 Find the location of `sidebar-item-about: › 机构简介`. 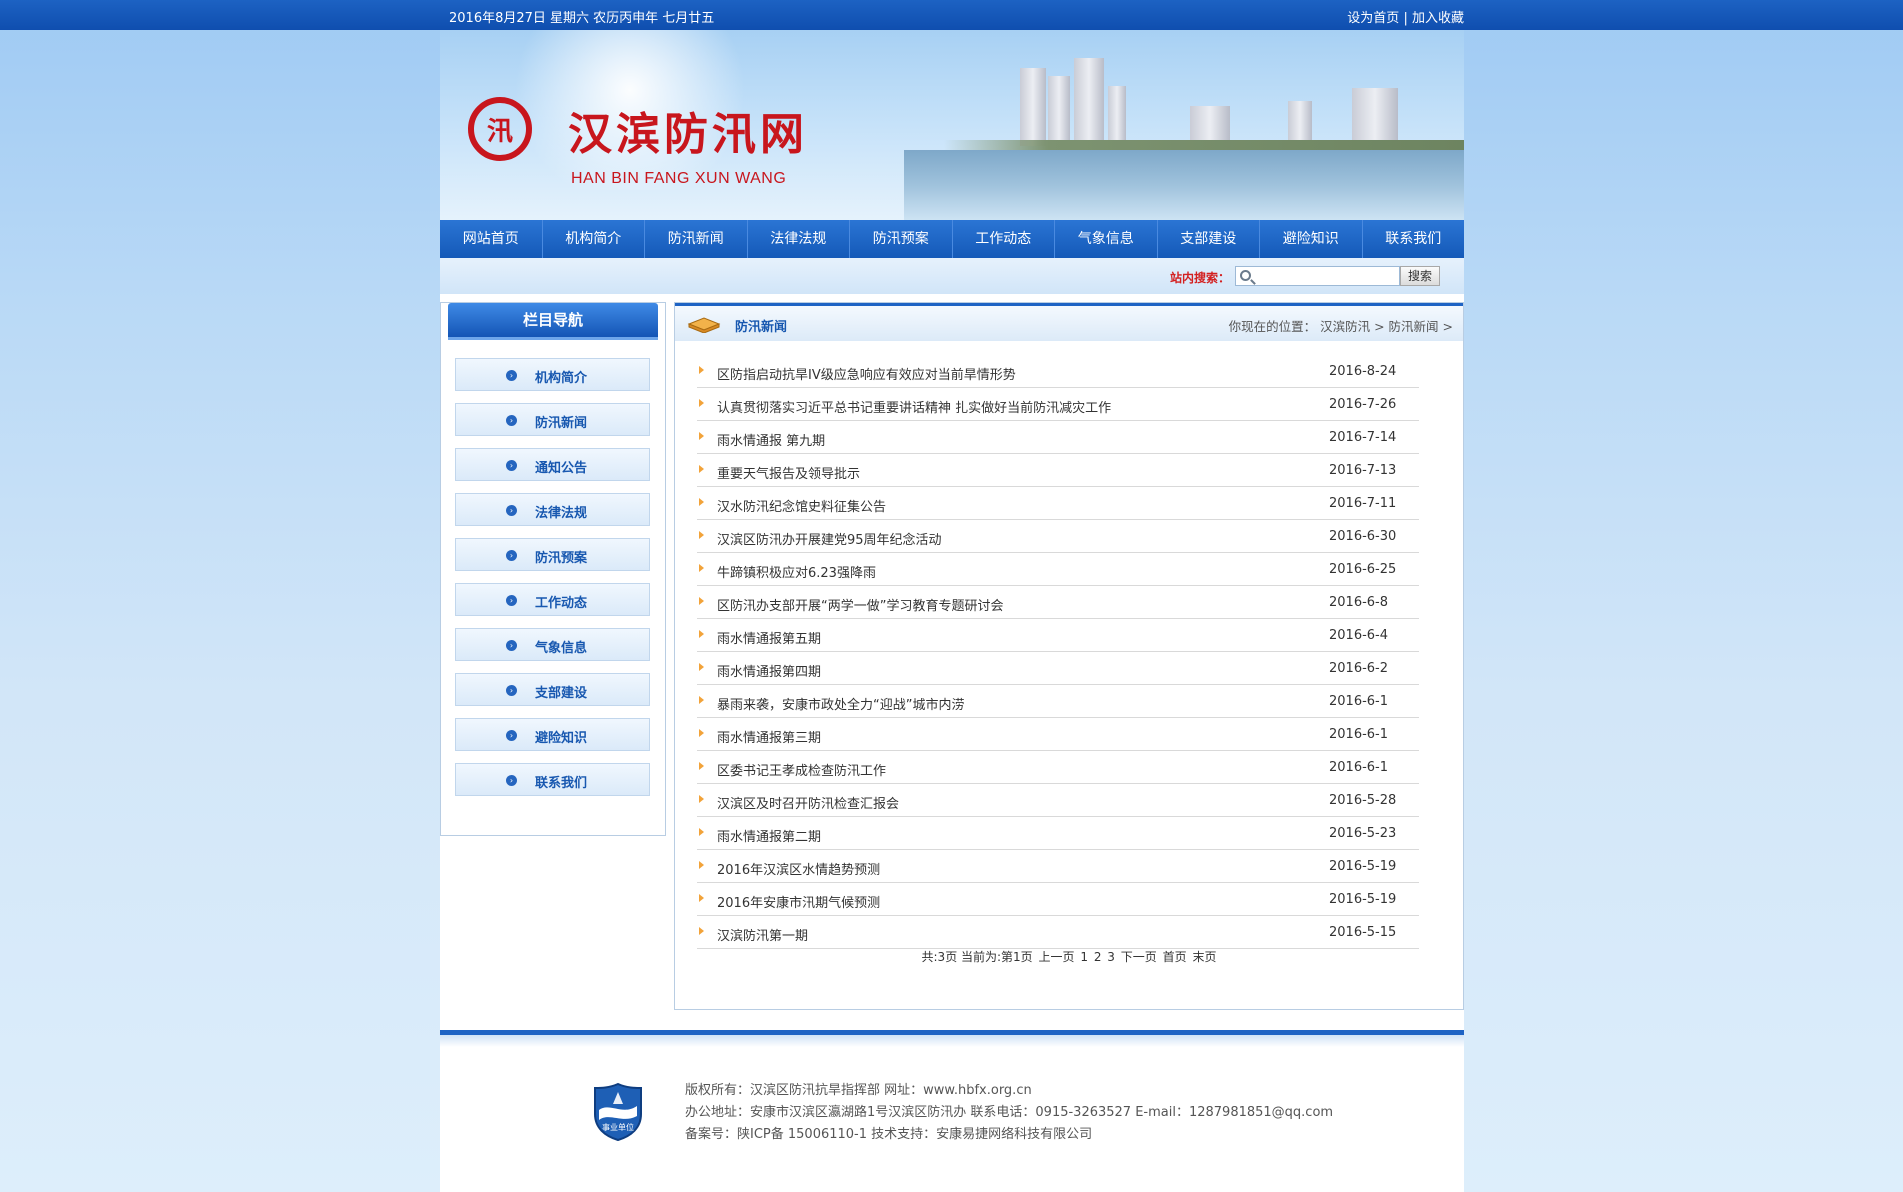

sidebar-item-about: › 机构简介 is located at coordinates (552, 374).